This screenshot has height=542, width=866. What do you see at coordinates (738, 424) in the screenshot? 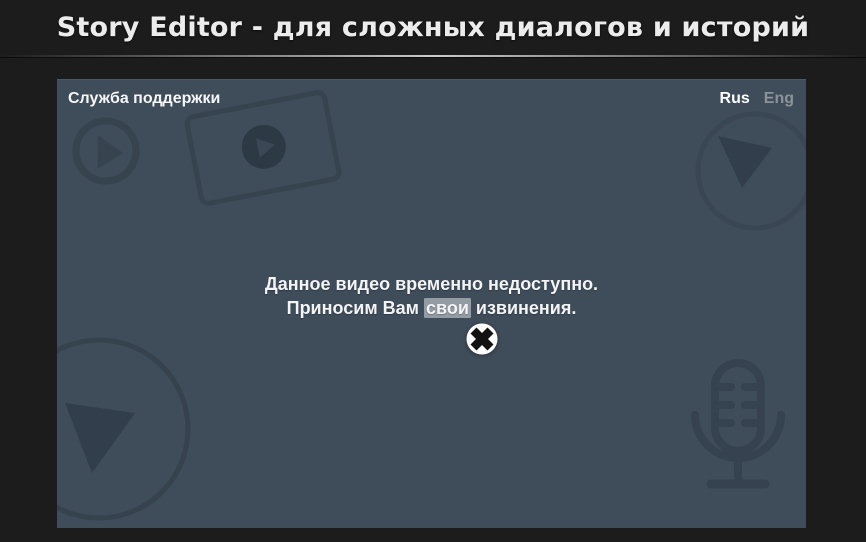
I see `microphone-icon` at bounding box center [738, 424].